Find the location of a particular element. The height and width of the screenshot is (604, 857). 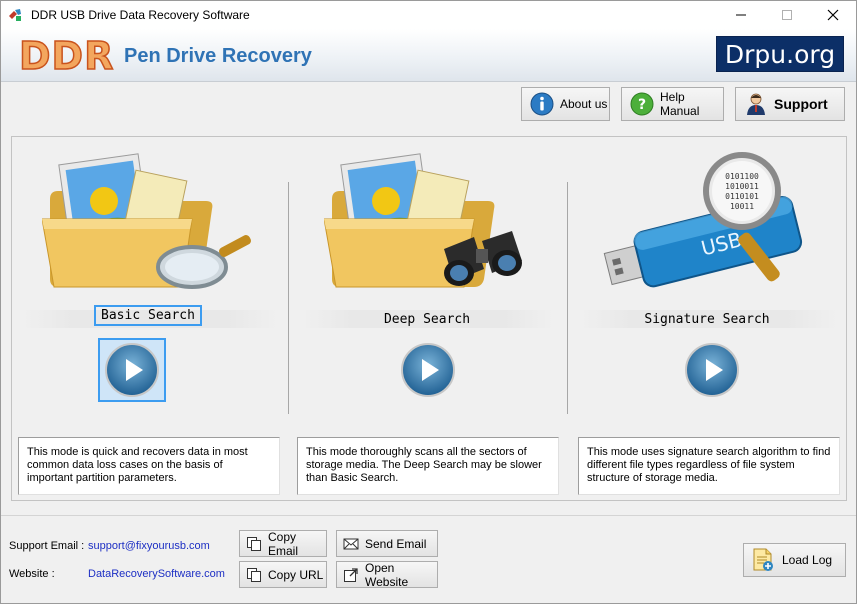

copy-url-label: Copy URL is located at coordinates (296, 574).